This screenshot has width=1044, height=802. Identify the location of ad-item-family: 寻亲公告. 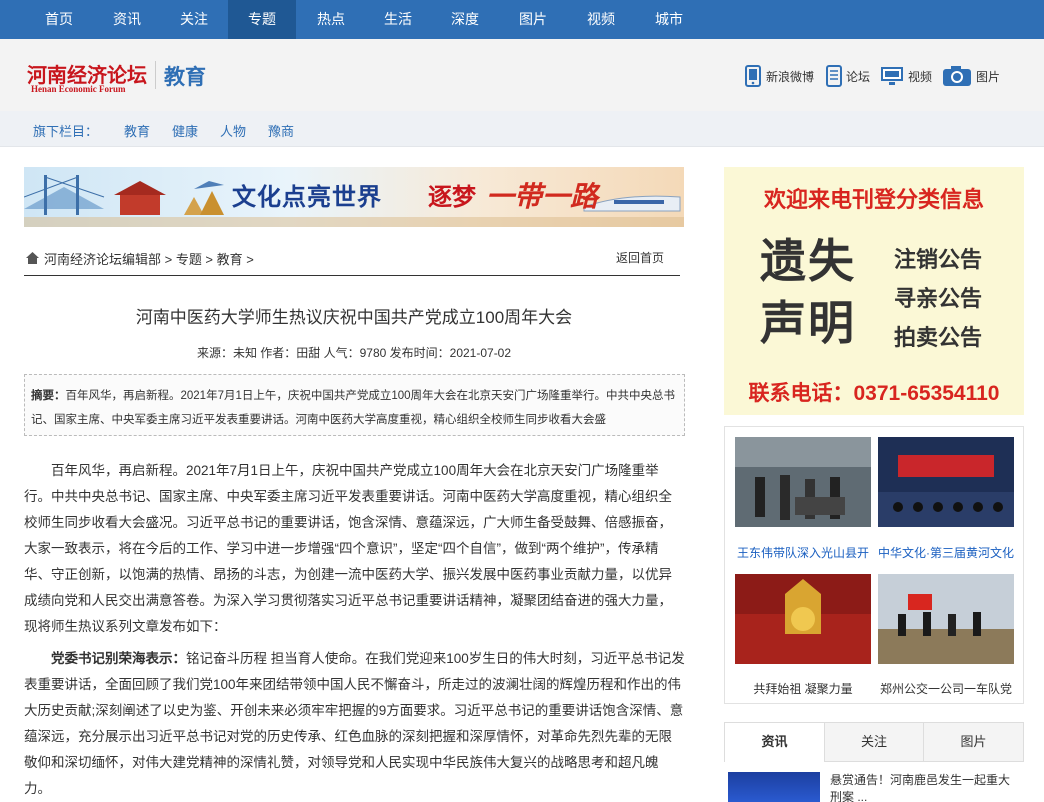
(938, 298).